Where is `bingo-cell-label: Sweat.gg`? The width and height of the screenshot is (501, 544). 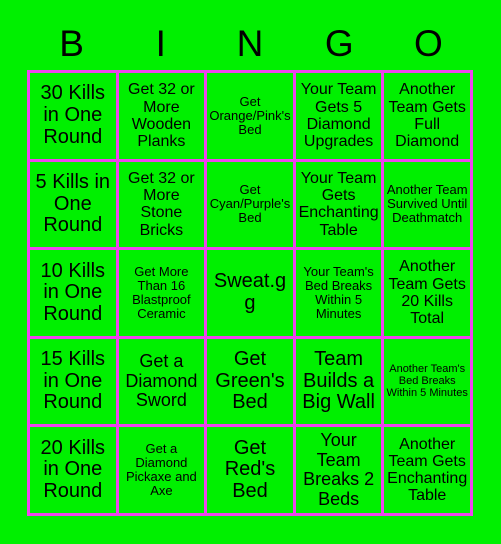
bingo-cell-label: Sweat.gg is located at coordinates (250, 292).